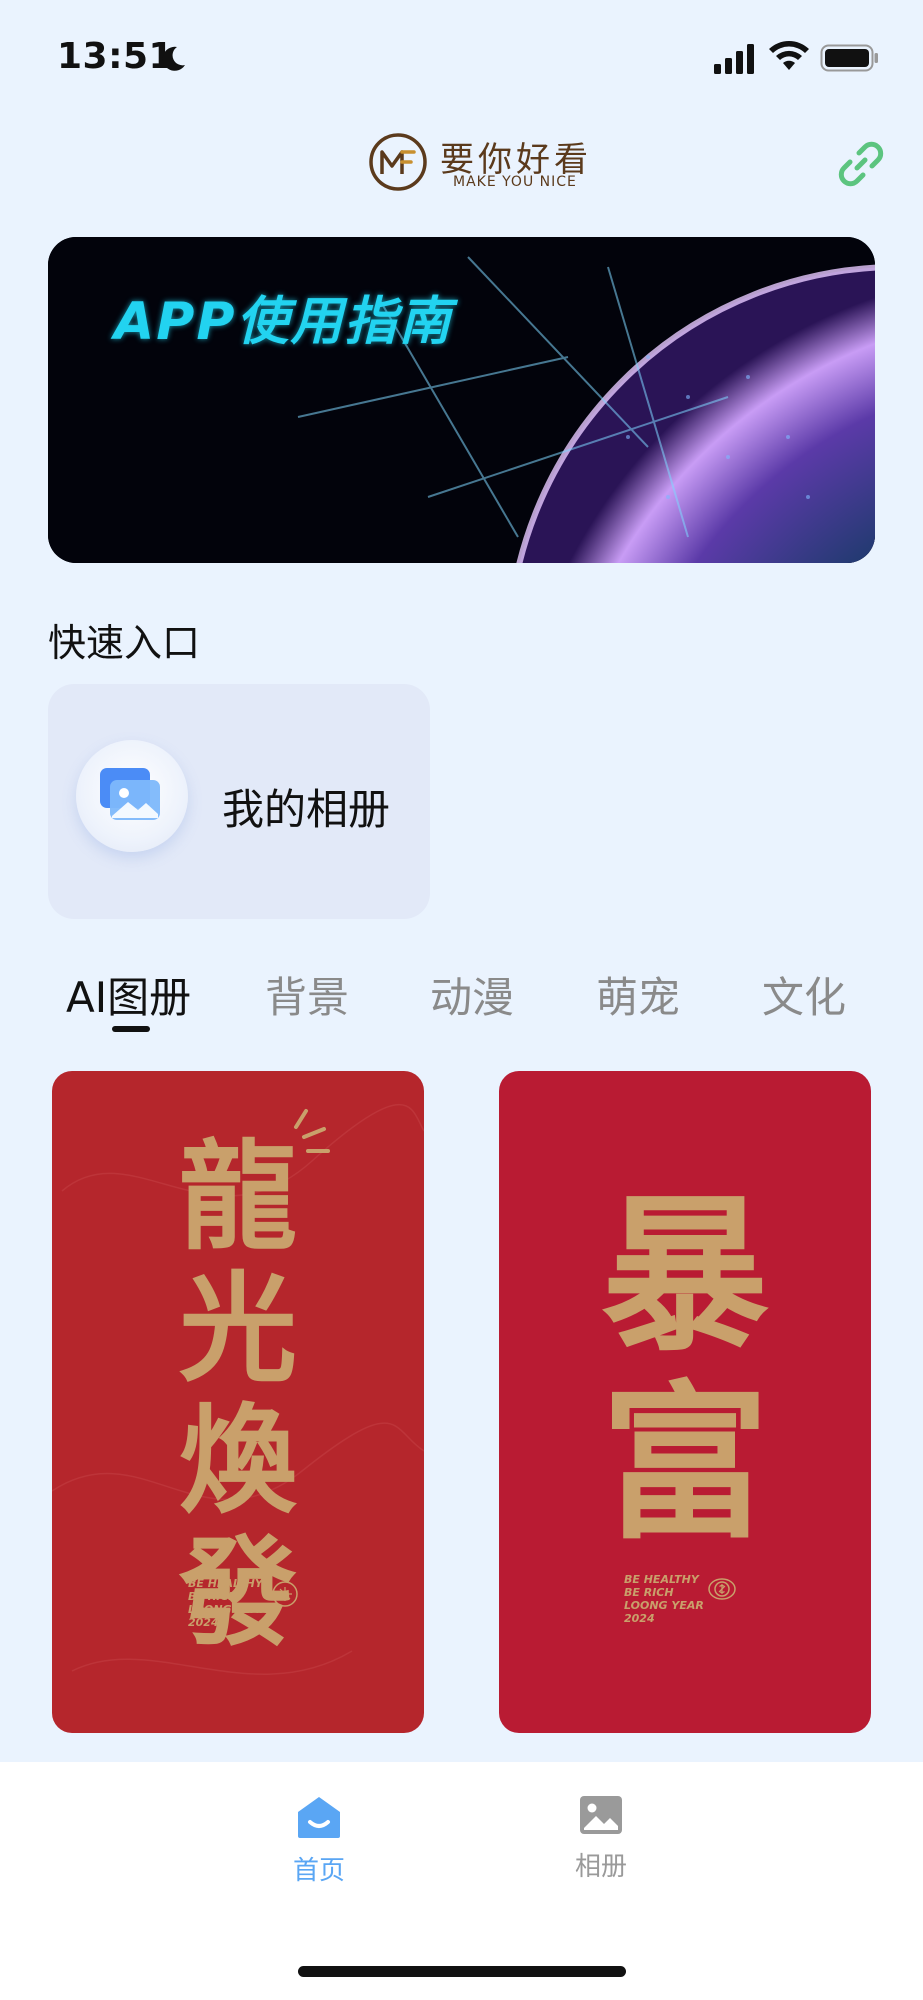 The image size is (923, 2000). I want to click on card-title: 暴富, so click(685, 1369).